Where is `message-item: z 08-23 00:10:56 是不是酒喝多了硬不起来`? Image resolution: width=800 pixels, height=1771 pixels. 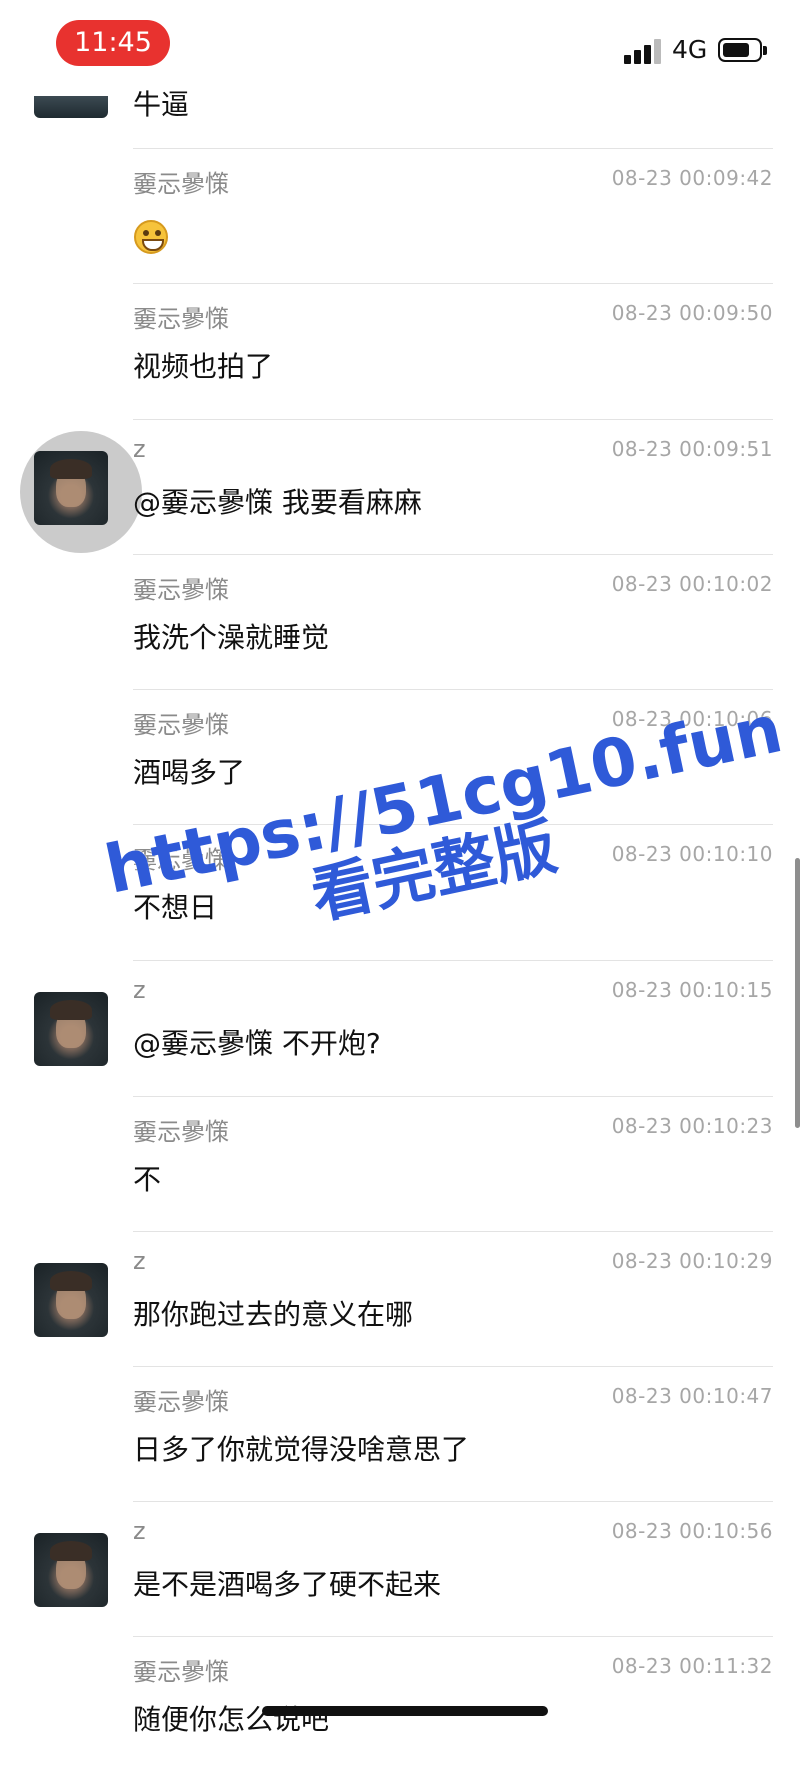
message-item: z 08-23 00:10:56 是不是酒喝多了硬不起来 is located at coordinates (400, 1568).